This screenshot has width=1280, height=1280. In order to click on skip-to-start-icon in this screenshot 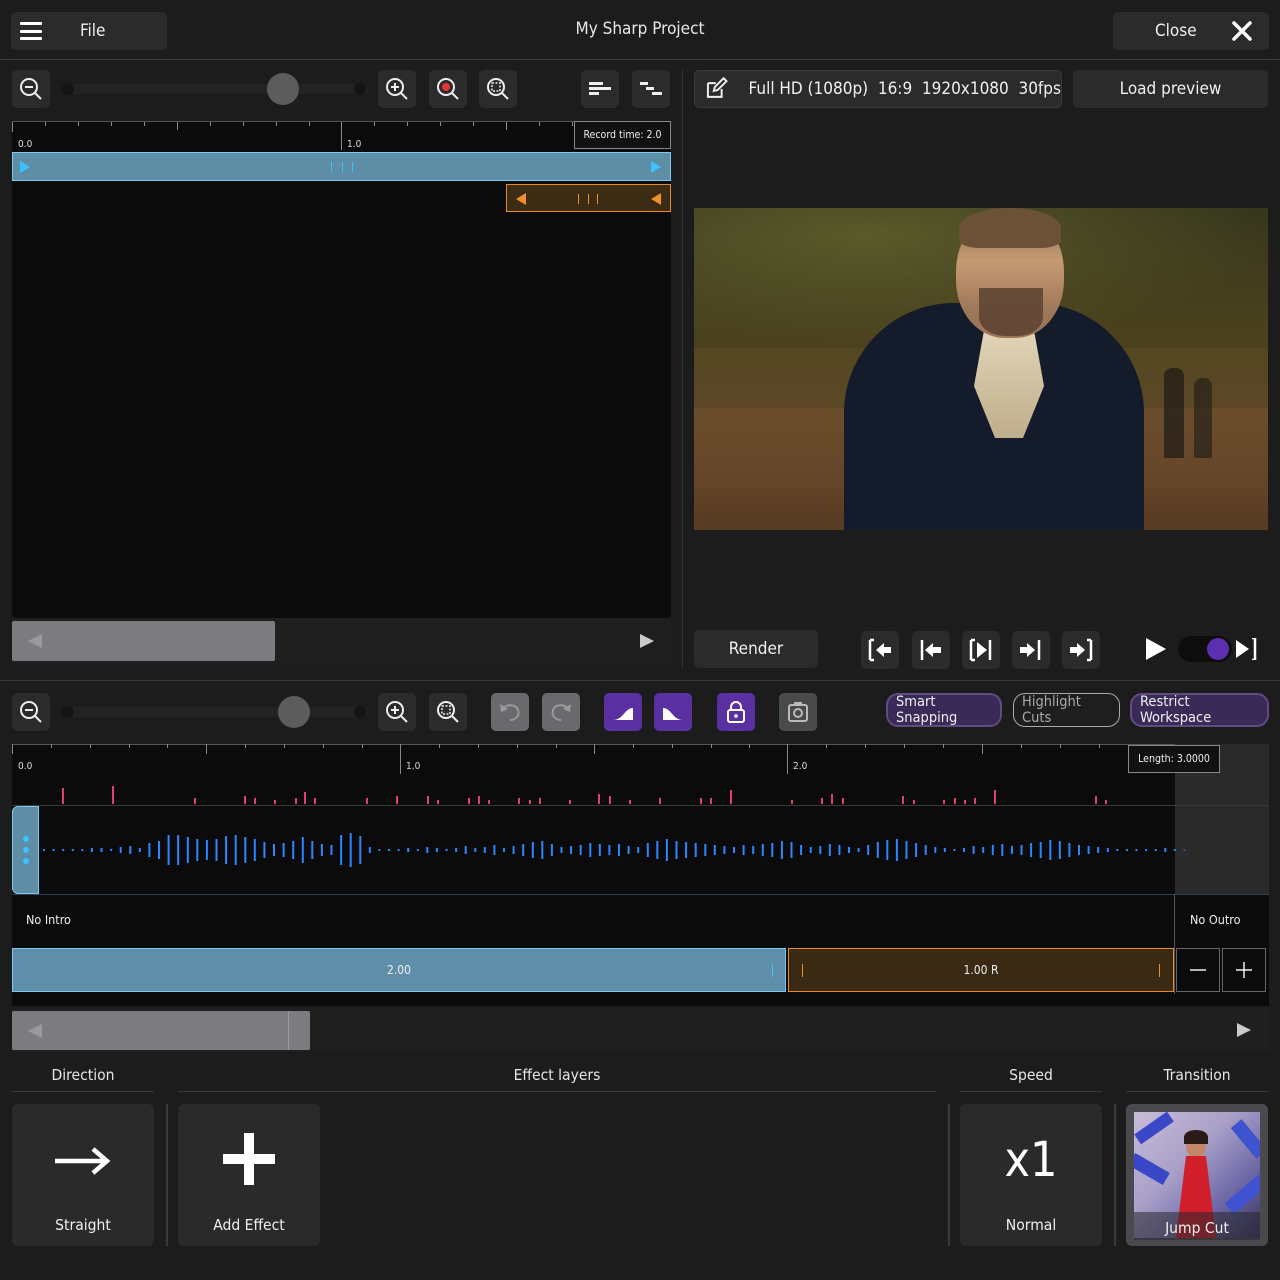, I will do `click(879, 650)`.